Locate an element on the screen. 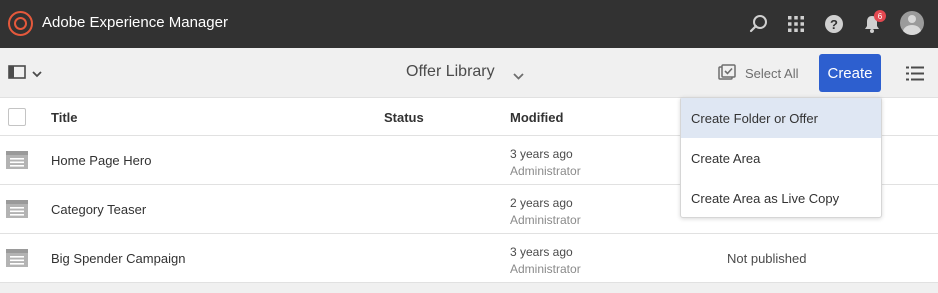  select-all-icon is located at coordinates (727, 73).